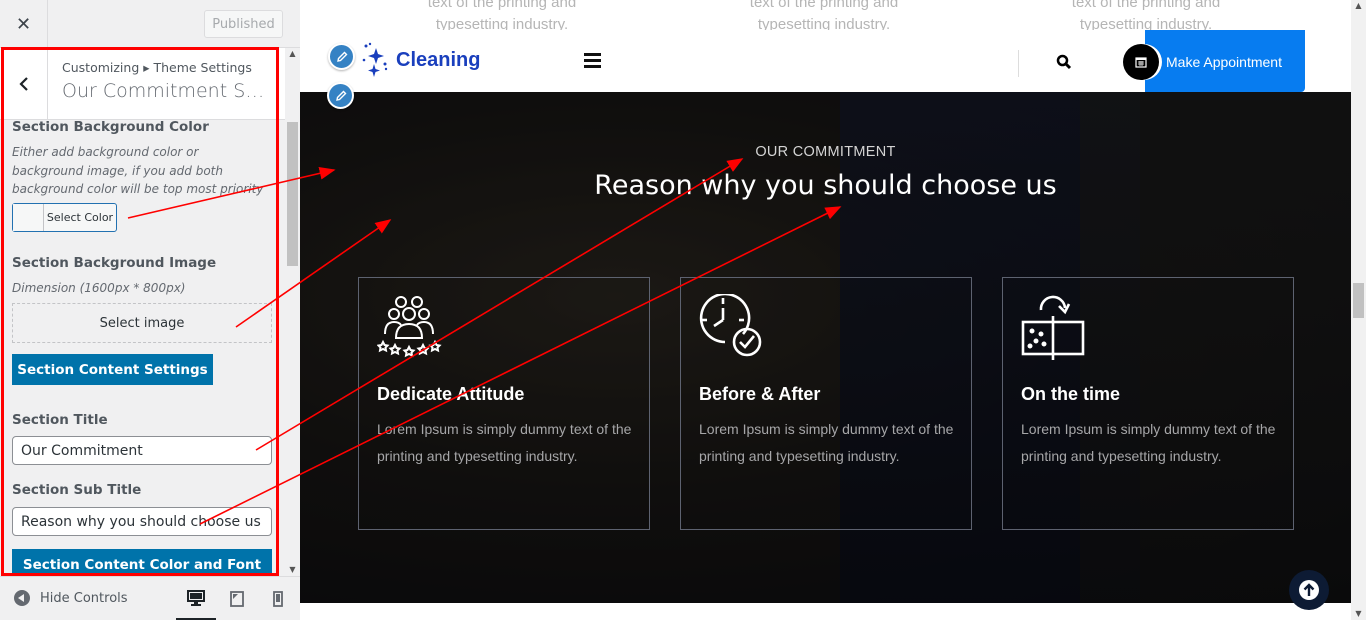 The width and height of the screenshot is (1366, 620). What do you see at coordinates (150, 24) in the screenshot?
I see `sidebar-header: ✕ Published` at bounding box center [150, 24].